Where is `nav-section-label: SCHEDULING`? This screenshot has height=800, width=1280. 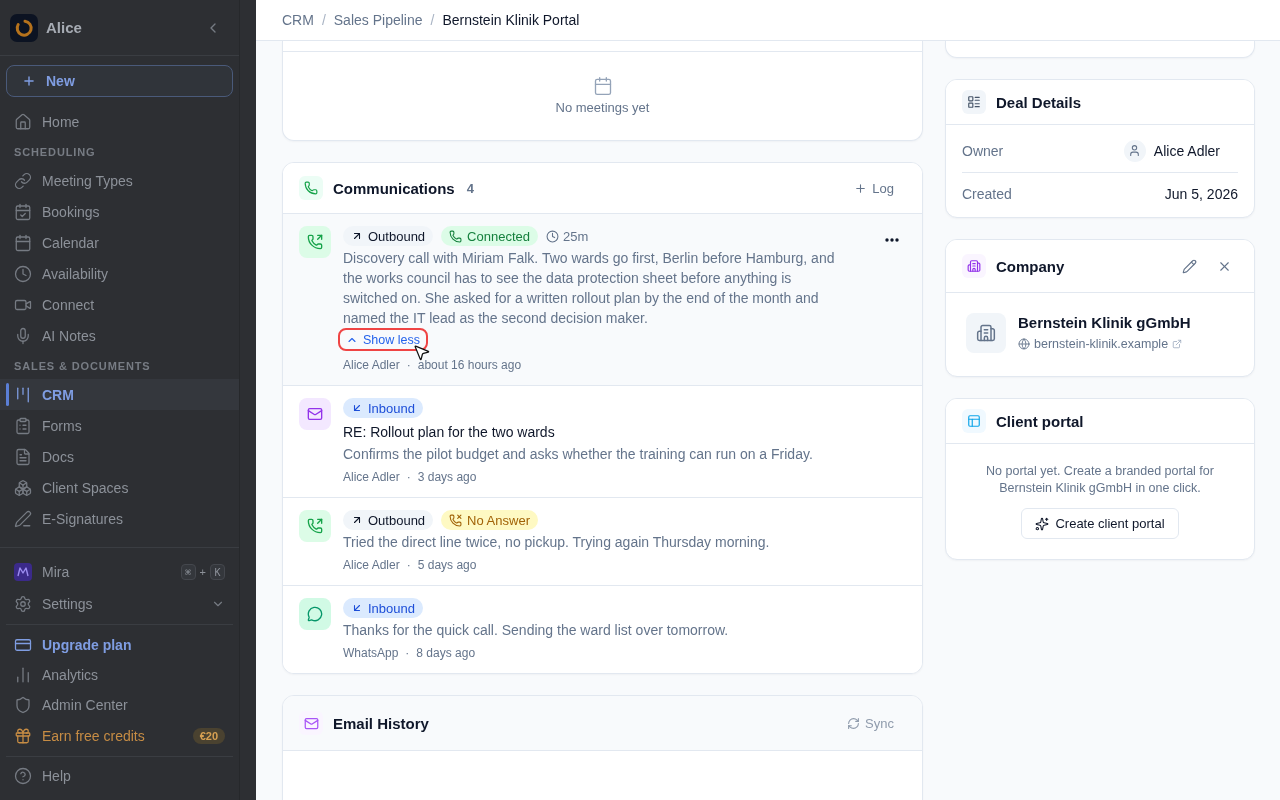 nav-section-label: SCHEDULING is located at coordinates (55, 152).